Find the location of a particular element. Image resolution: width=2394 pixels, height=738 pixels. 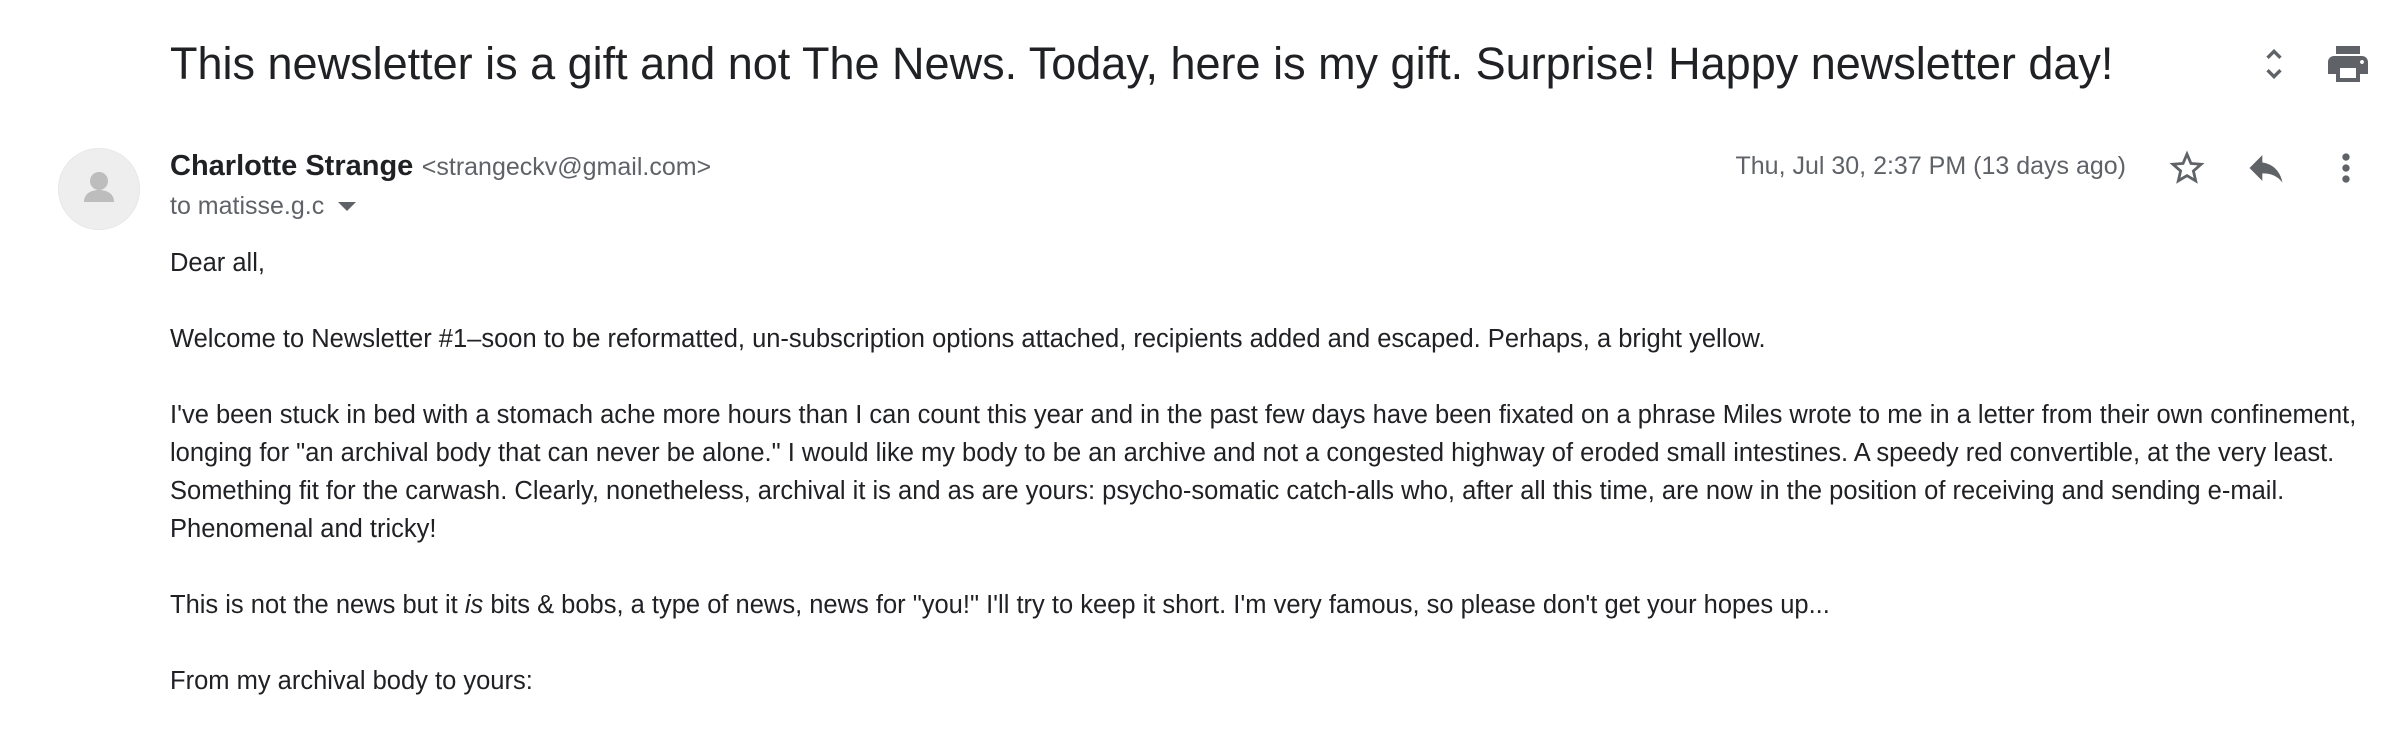

sender-name: Charlotte Strange is located at coordinates (291, 166).